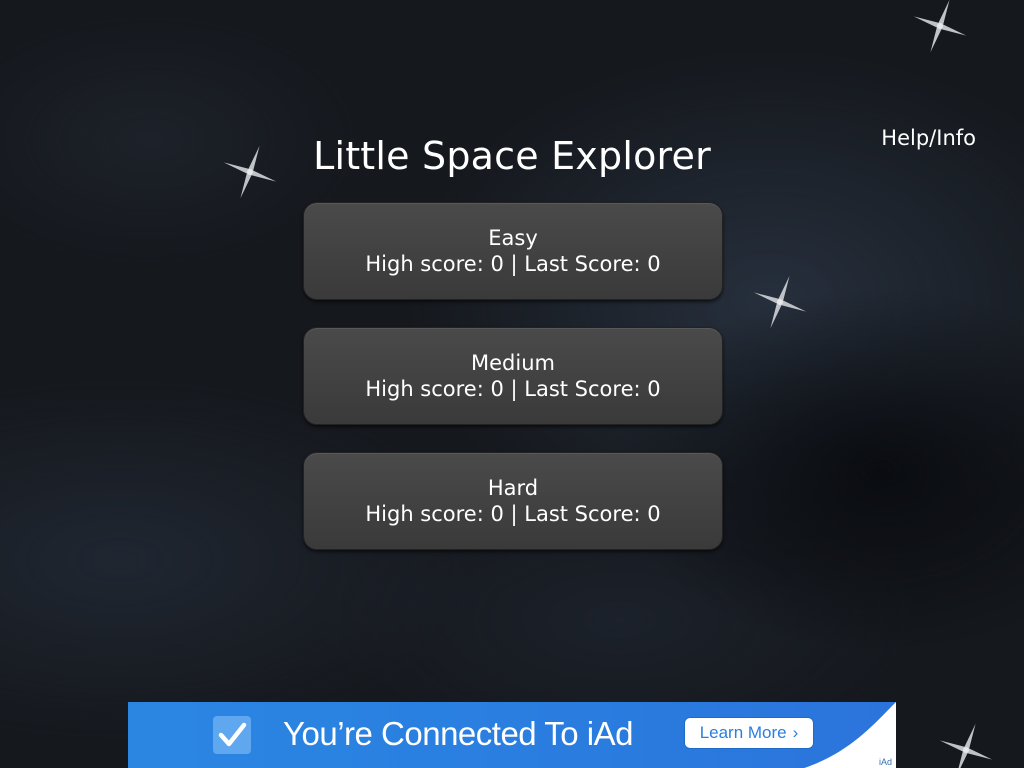 Image resolution: width=1024 pixels, height=768 pixels. I want to click on checkbox-check-icon, so click(232, 735).